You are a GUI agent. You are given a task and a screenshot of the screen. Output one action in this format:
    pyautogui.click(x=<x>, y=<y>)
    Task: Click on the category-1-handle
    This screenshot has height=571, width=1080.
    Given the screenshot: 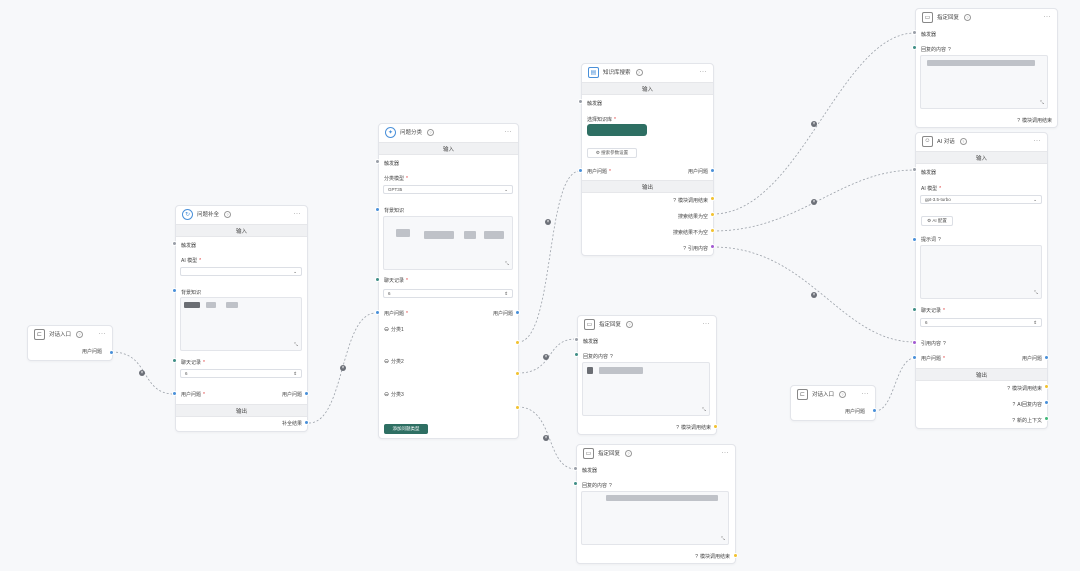 What is the action you would take?
    pyautogui.click(x=517, y=342)
    